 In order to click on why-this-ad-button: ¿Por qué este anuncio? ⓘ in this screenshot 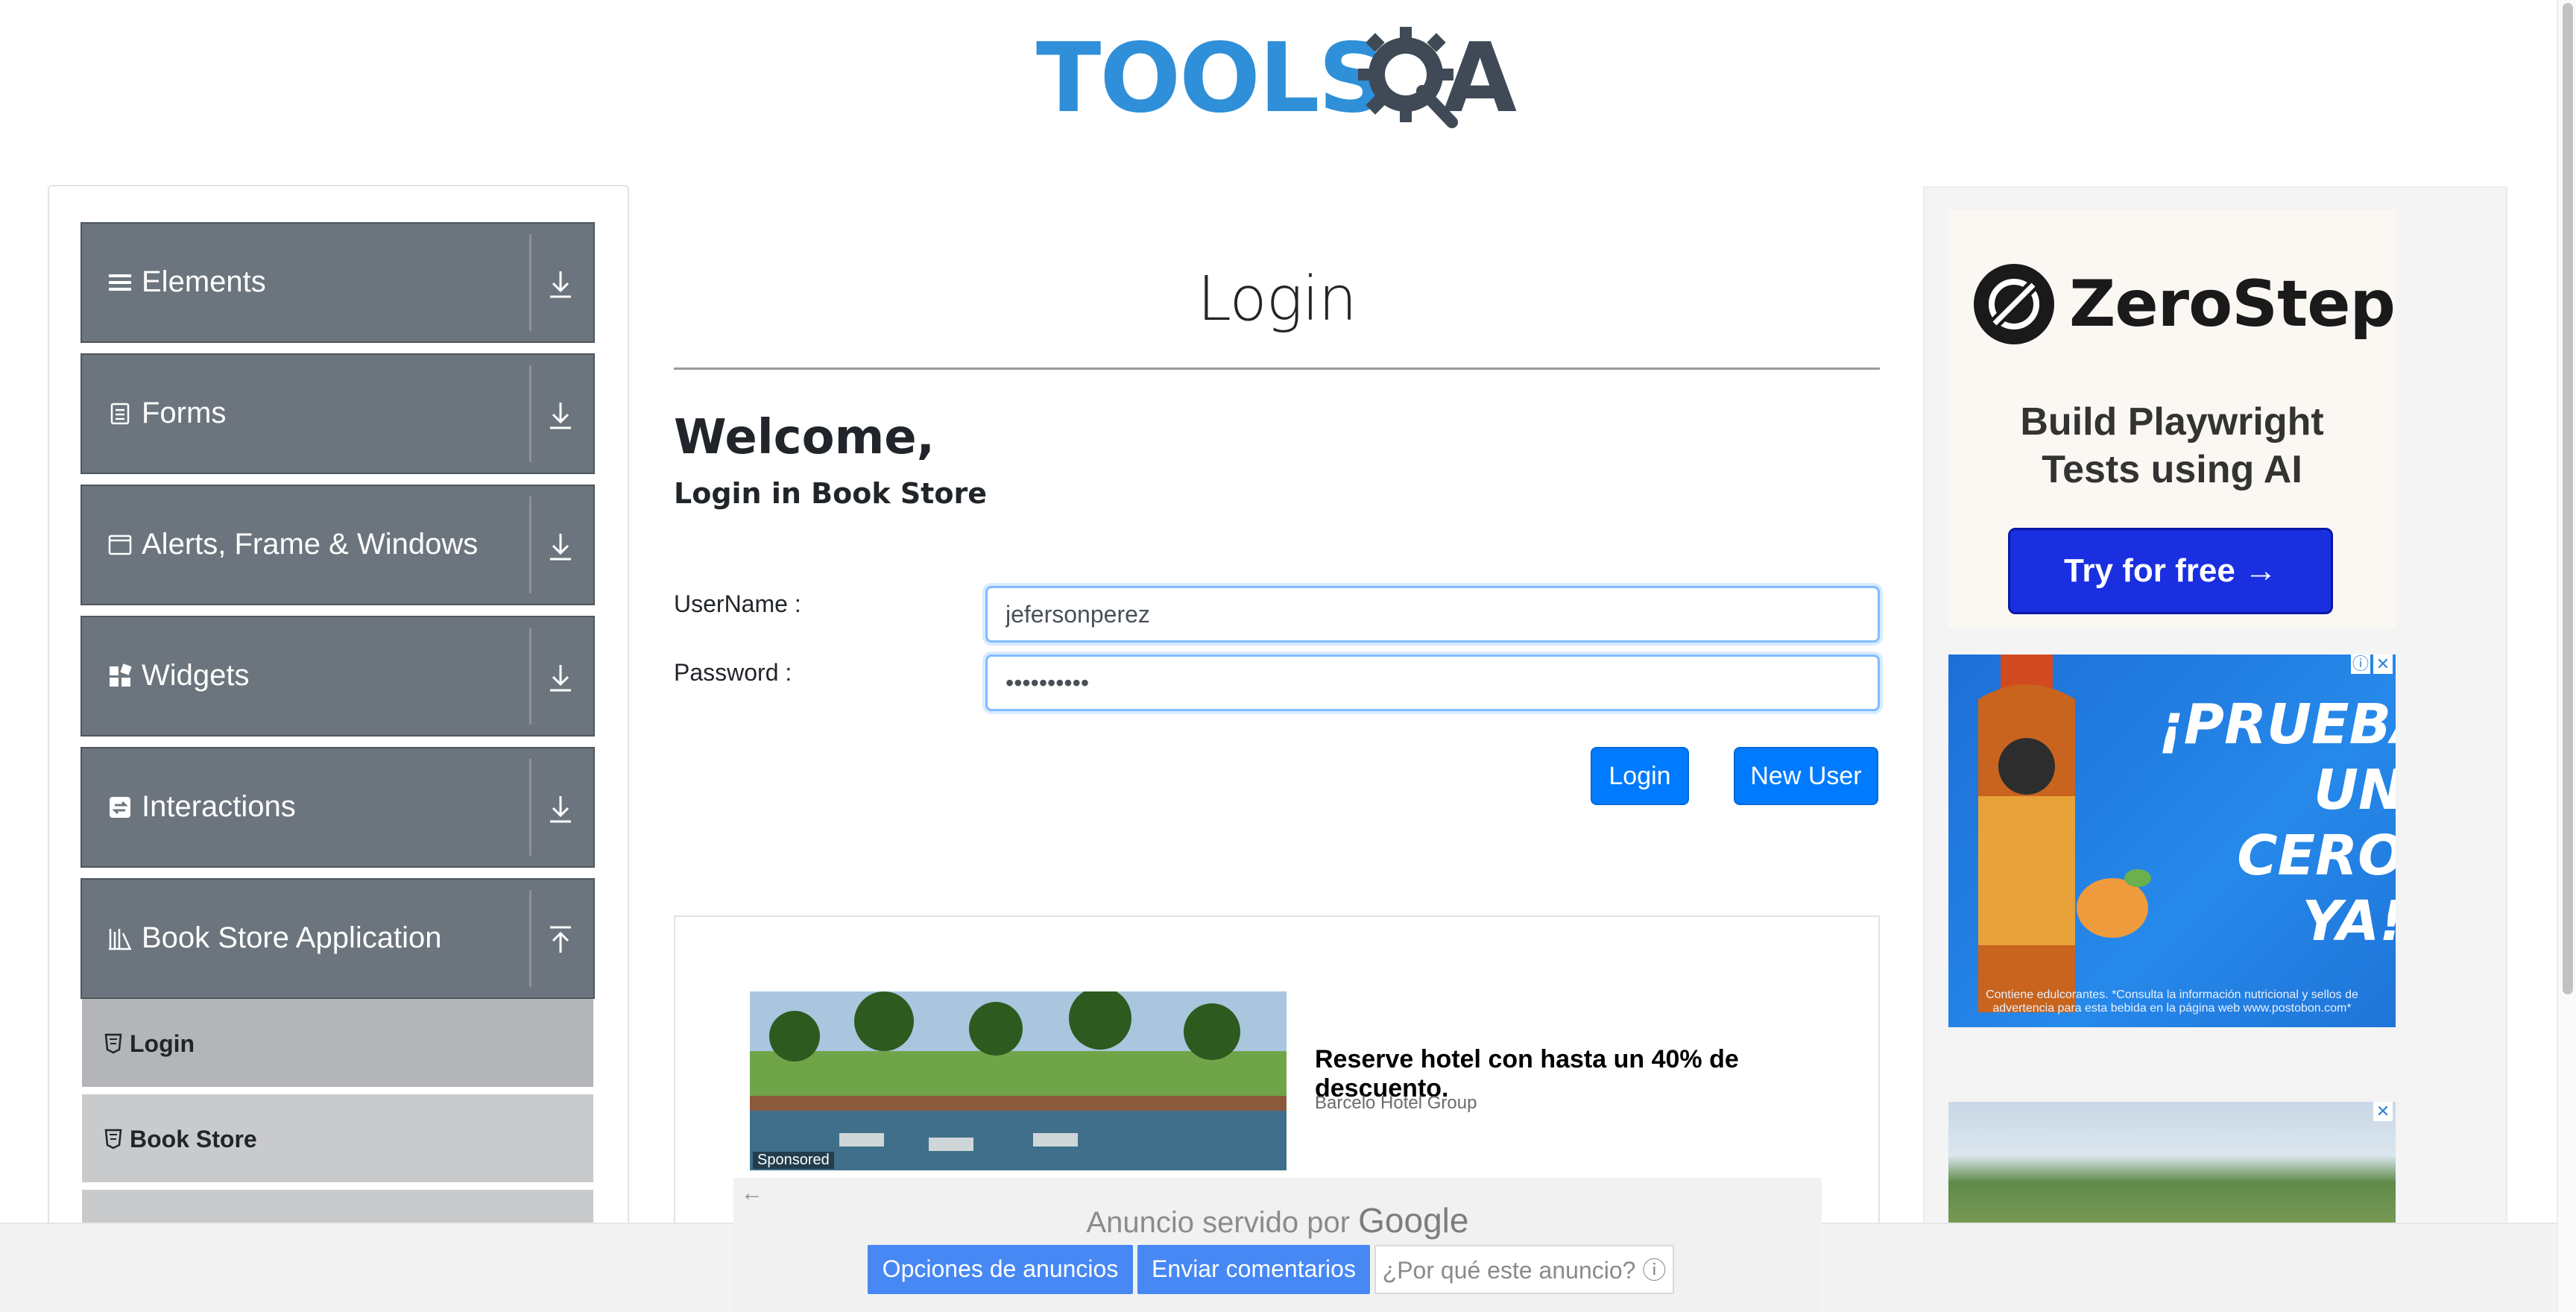, I will do `click(1524, 1269)`.